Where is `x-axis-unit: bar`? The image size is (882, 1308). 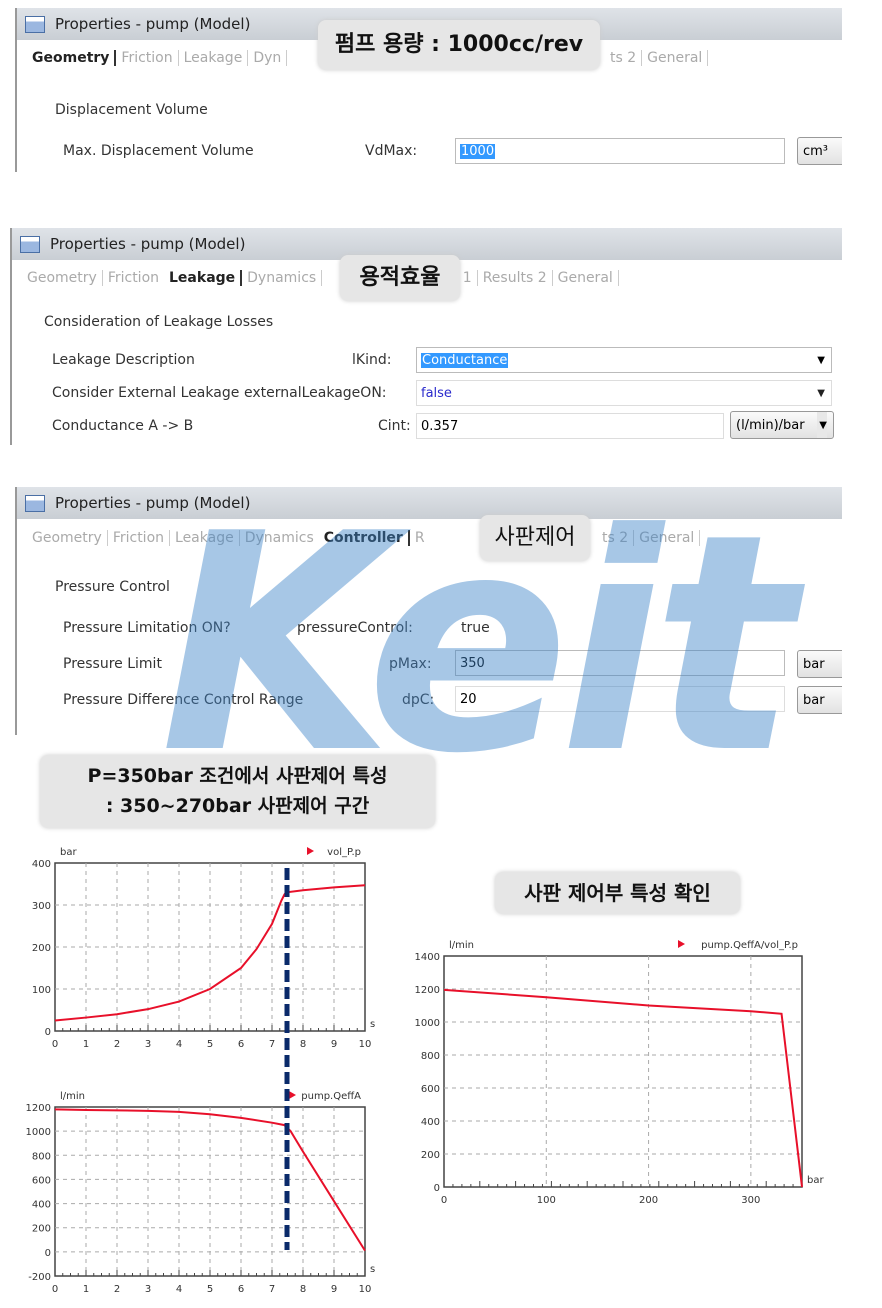
x-axis-unit: bar is located at coordinates (815, 1180).